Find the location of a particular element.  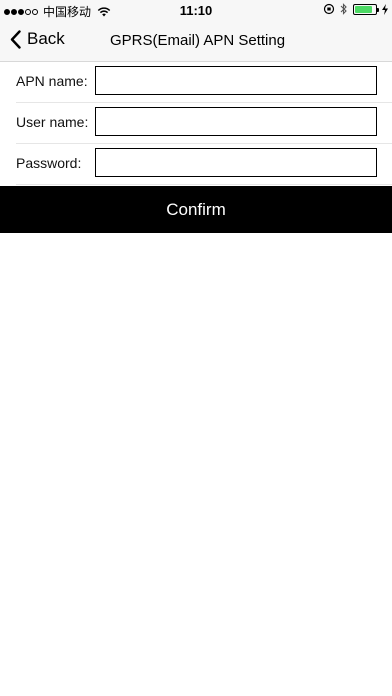

back-button: Back is located at coordinates (37, 39).